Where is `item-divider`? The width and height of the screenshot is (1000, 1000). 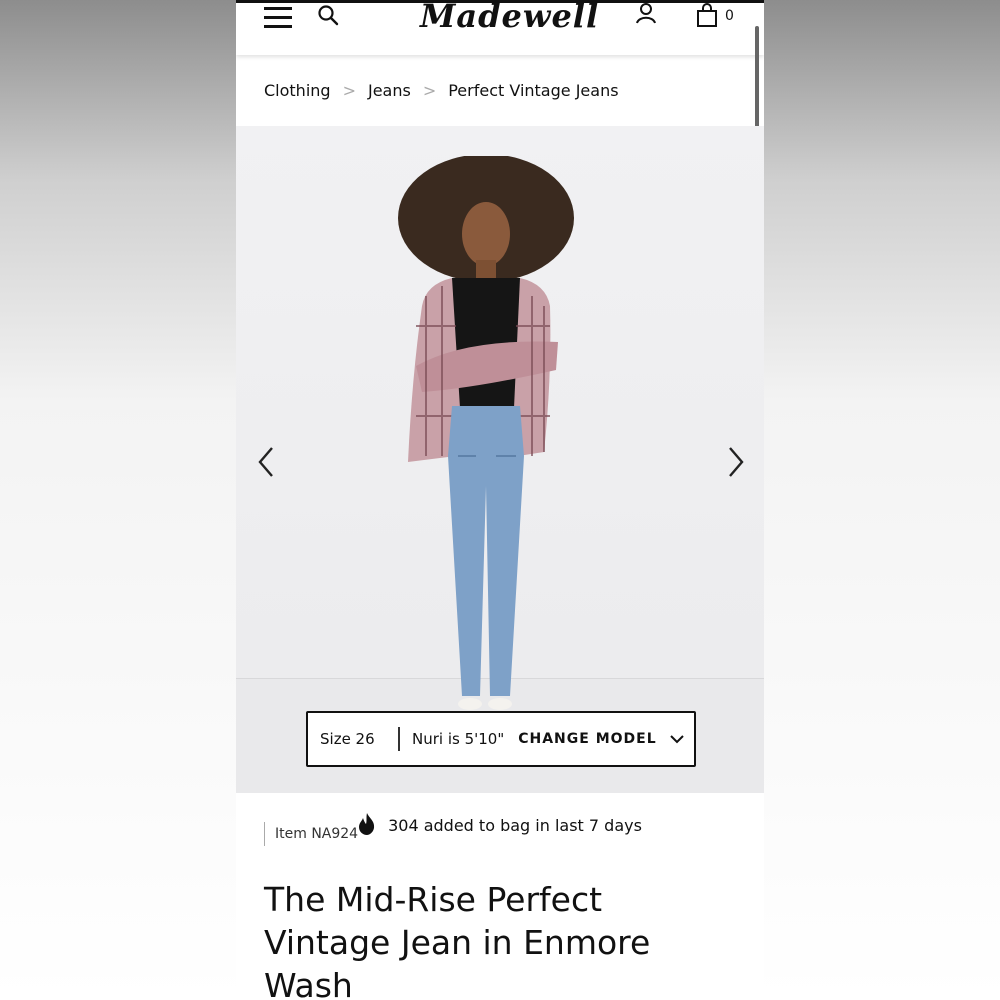 item-divider is located at coordinates (264, 834).